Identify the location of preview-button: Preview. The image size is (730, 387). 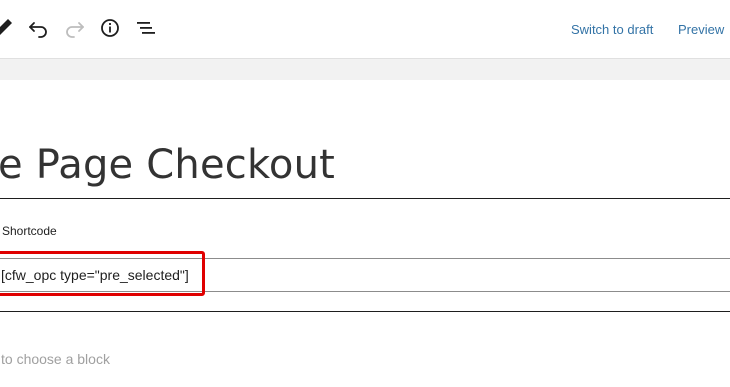
(701, 30).